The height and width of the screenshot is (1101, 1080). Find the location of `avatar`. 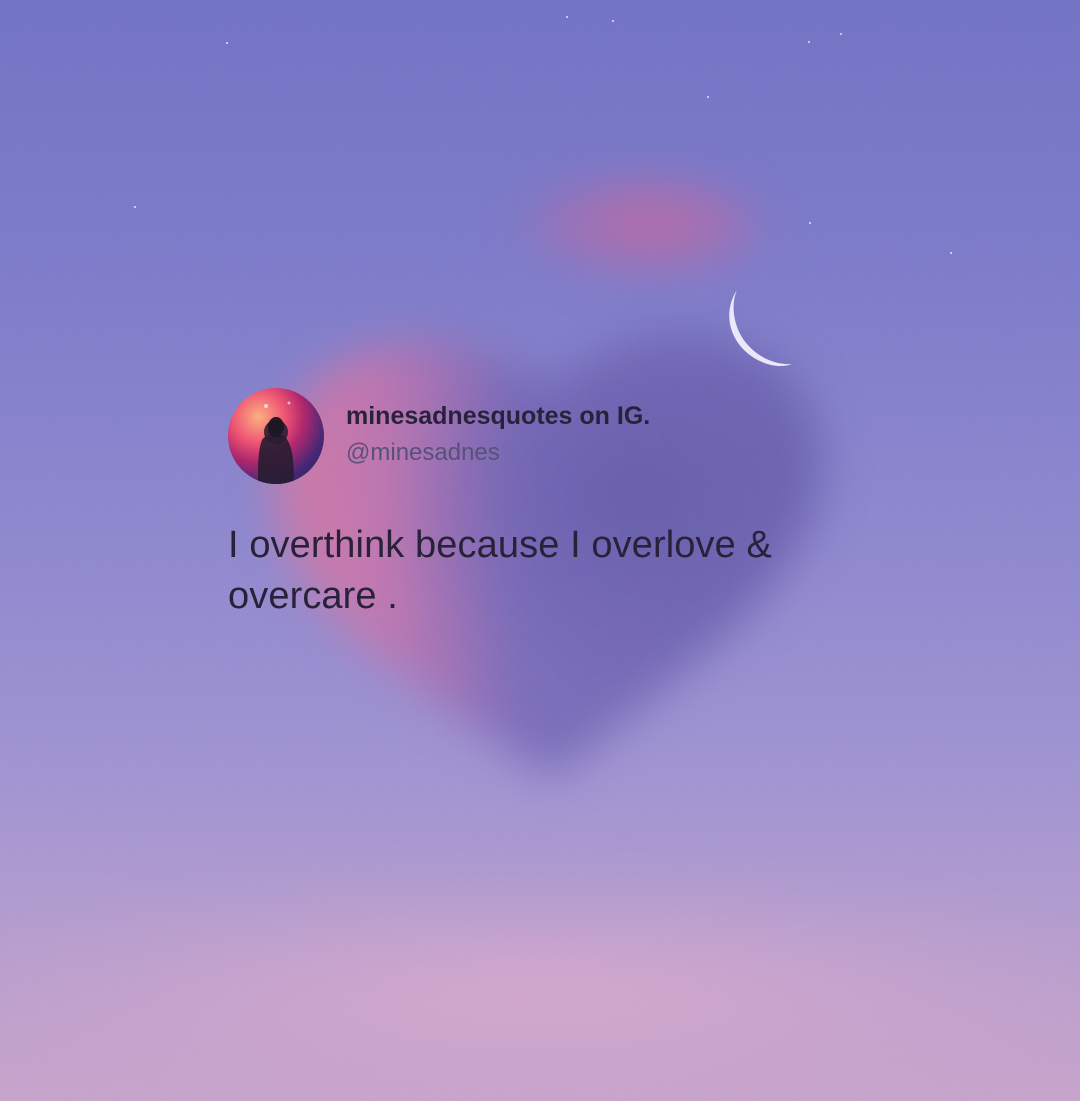

avatar is located at coordinates (276, 436).